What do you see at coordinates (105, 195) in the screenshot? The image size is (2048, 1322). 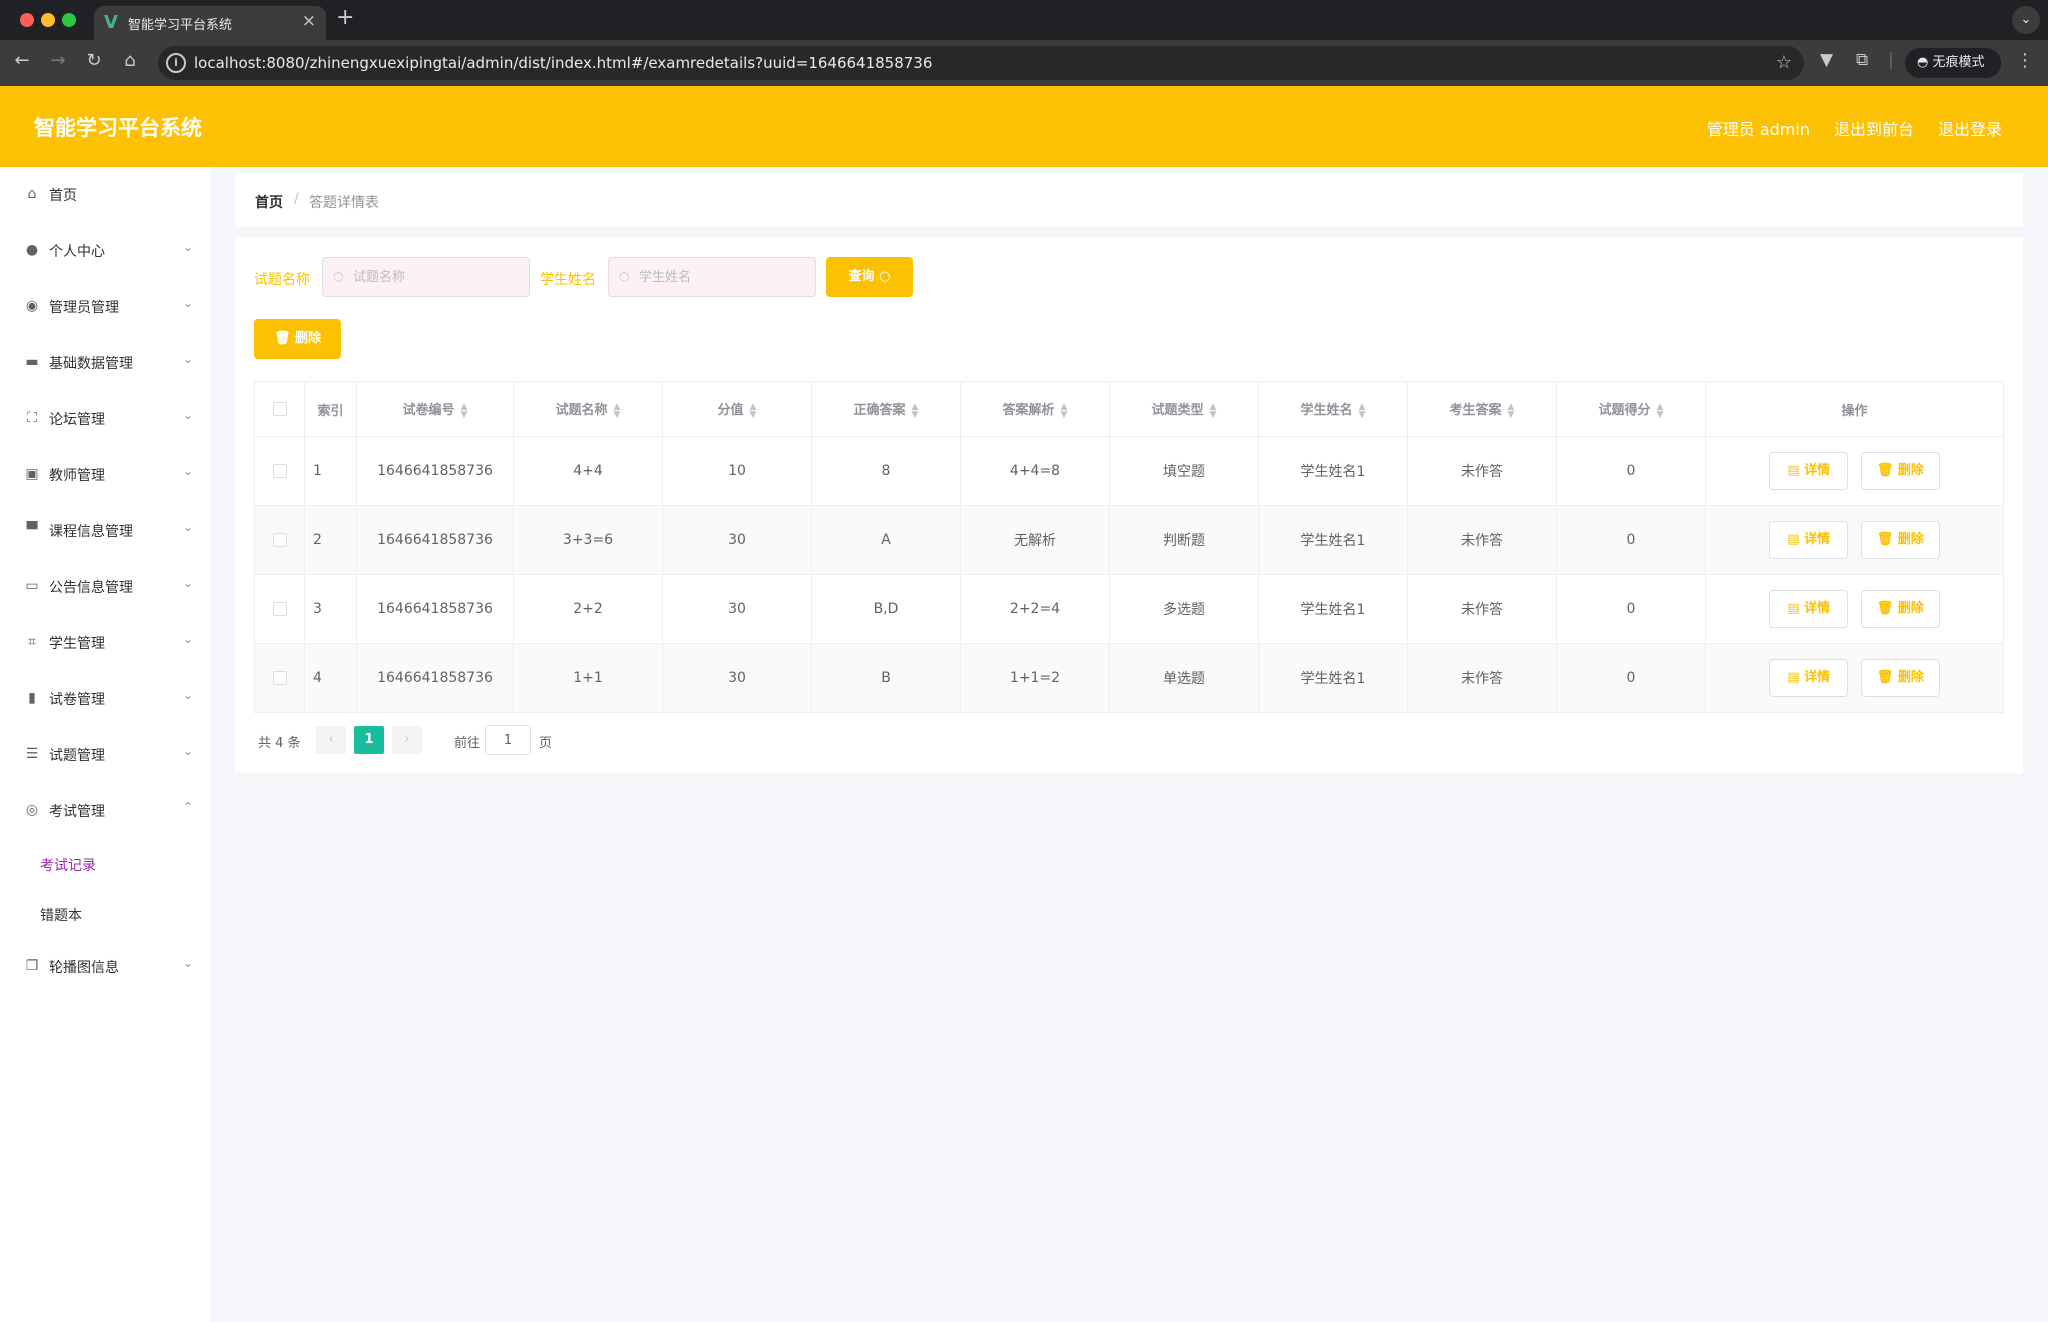 I see `sidebar-item-home: ⌂ 首页` at bounding box center [105, 195].